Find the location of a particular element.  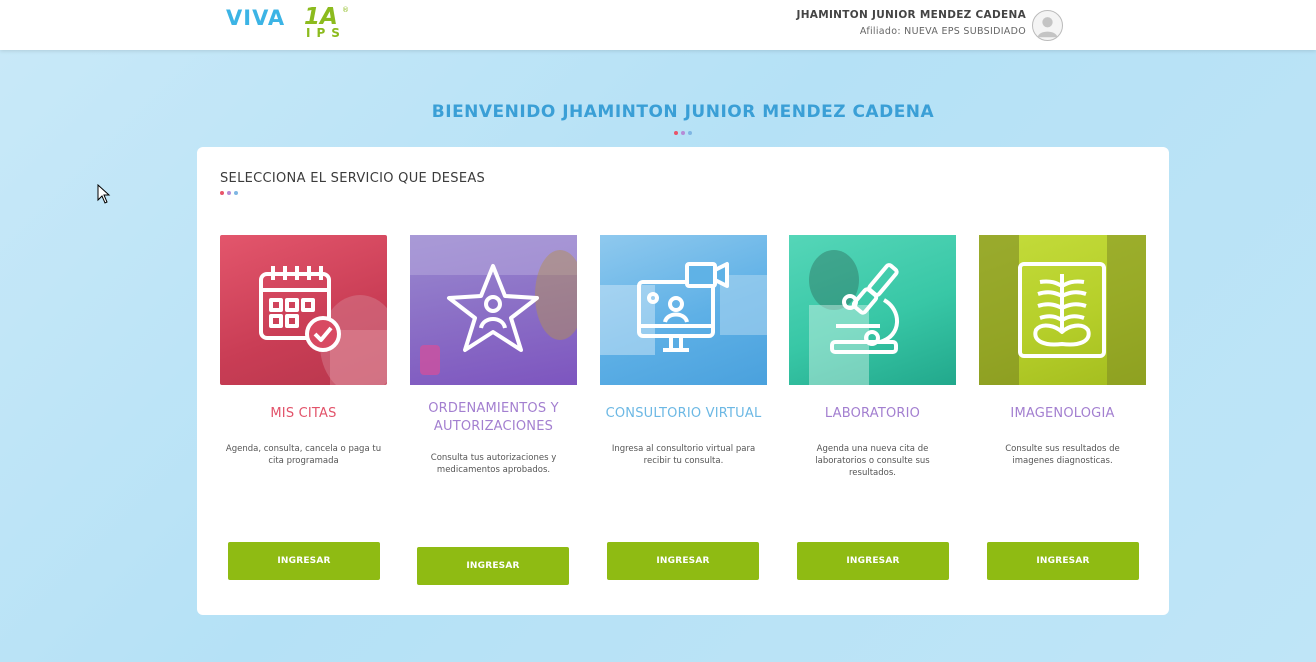

logo-viva-text: VIVA is located at coordinates (256, 18).